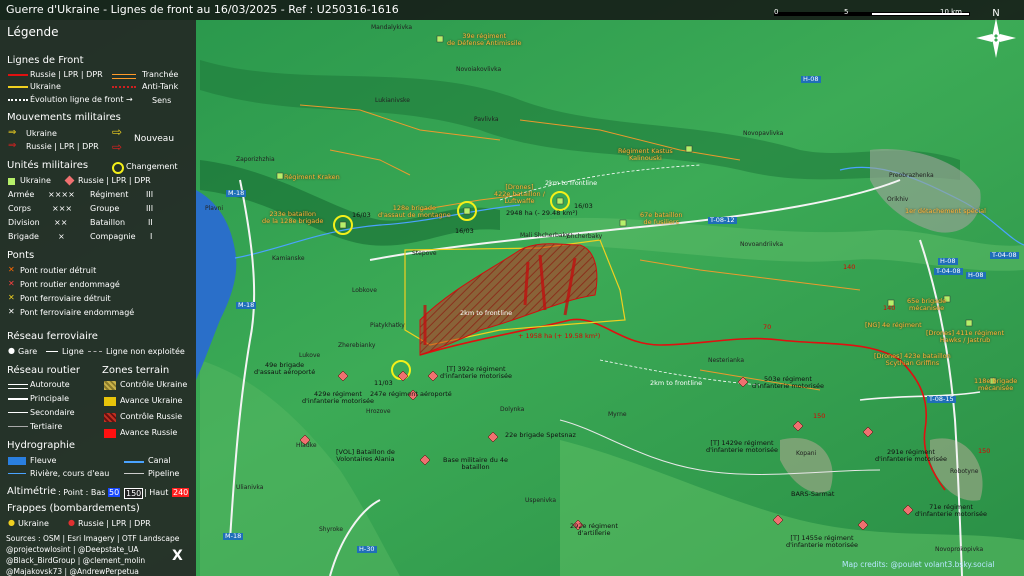 This screenshot has width=1024, height=576. What do you see at coordinates (32, 491) in the screenshot?
I see `legend-altimetry-heading: Altimétrie` at bounding box center [32, 491].